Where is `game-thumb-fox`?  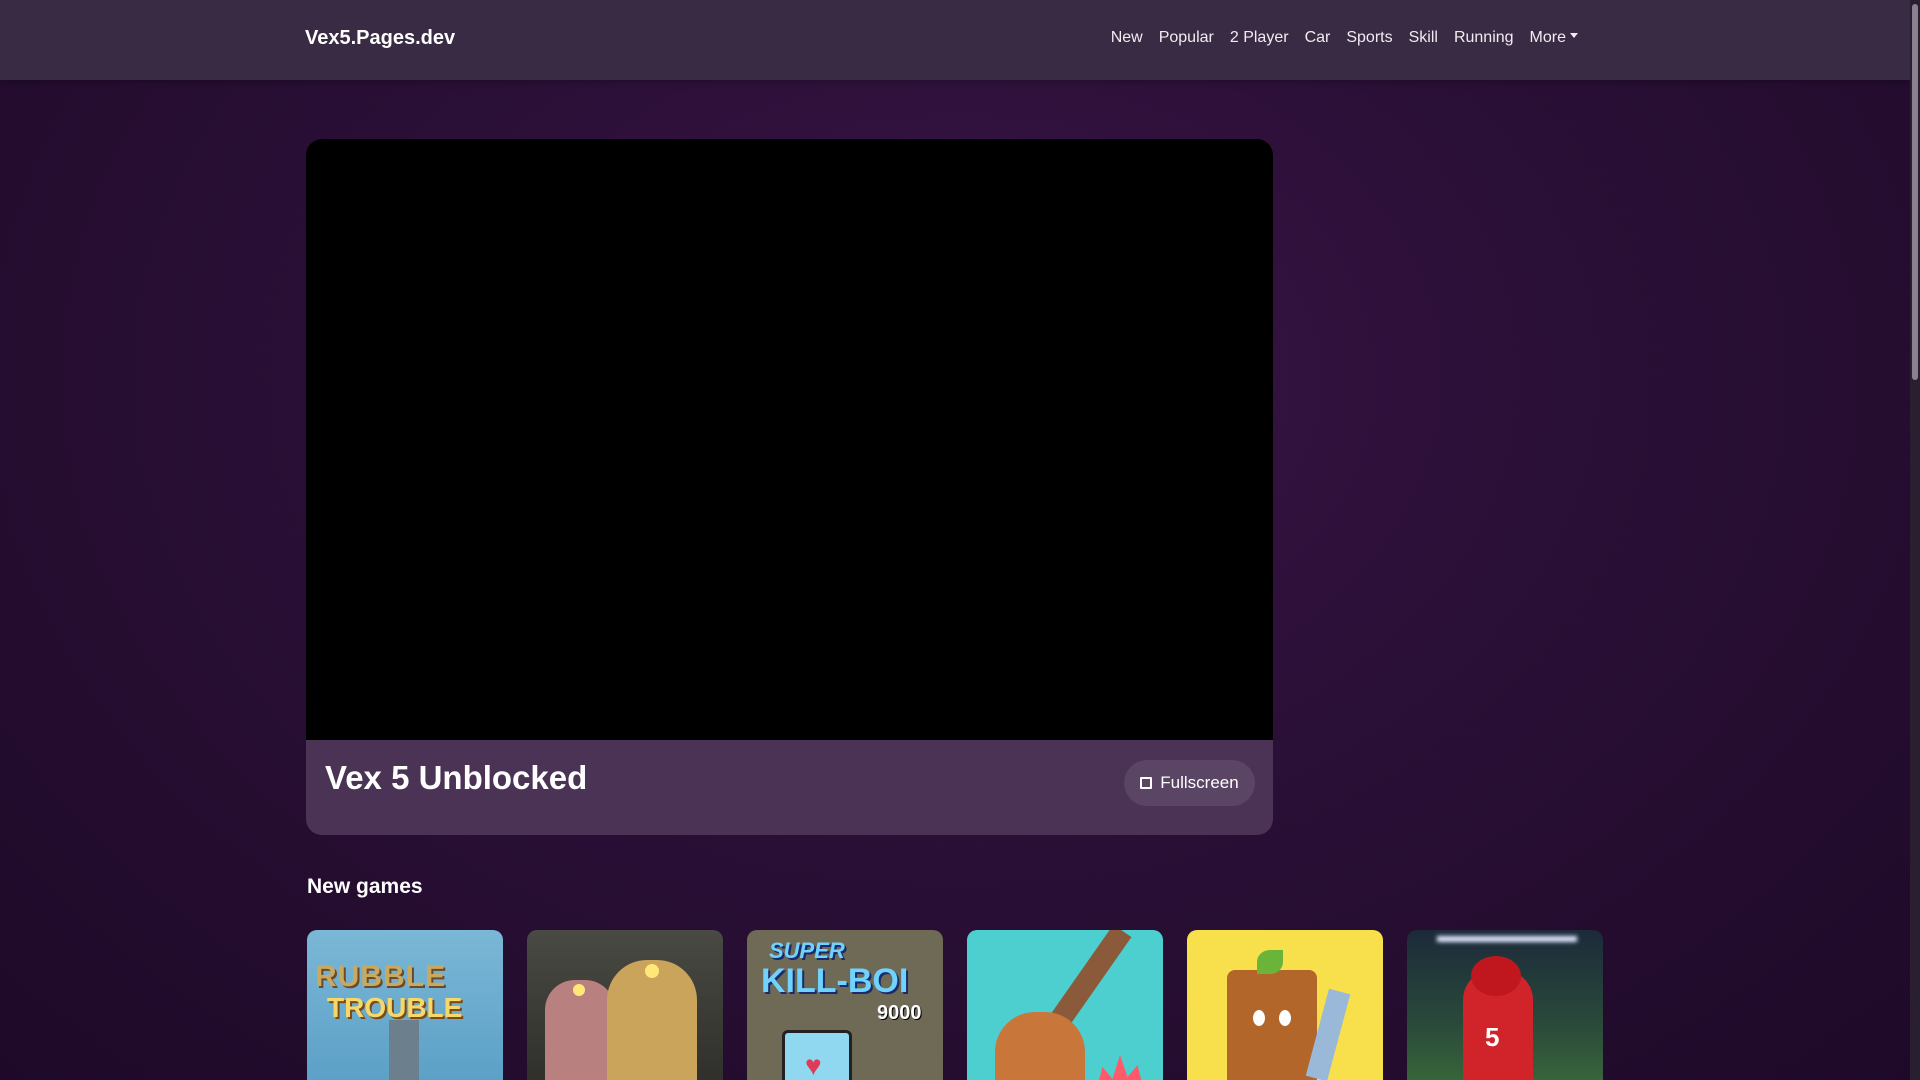 game-thumb-fox is located at coordinates (1065, 1005).